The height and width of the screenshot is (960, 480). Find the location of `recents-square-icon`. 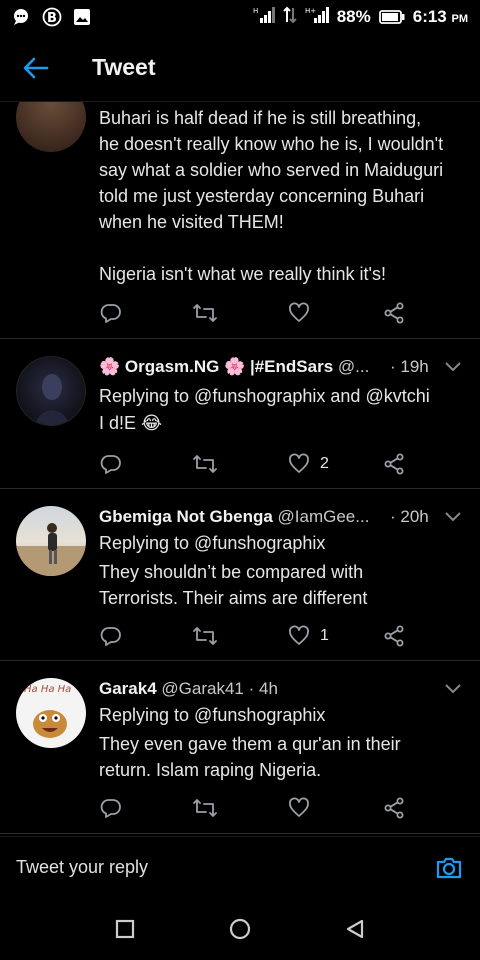

recents-square-icon is located at coordinates (125, 929).